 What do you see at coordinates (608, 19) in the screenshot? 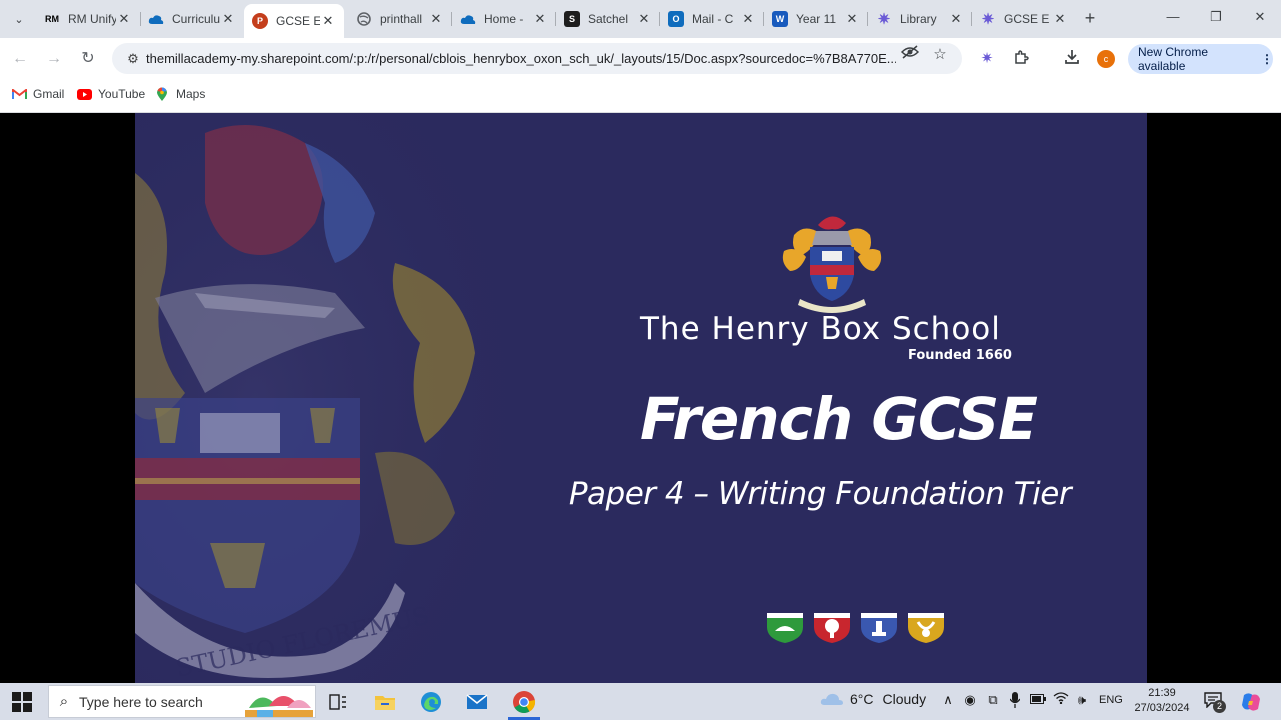
I see `tab-satchel: S Satchel ✕` at bounding box center [608, 19].